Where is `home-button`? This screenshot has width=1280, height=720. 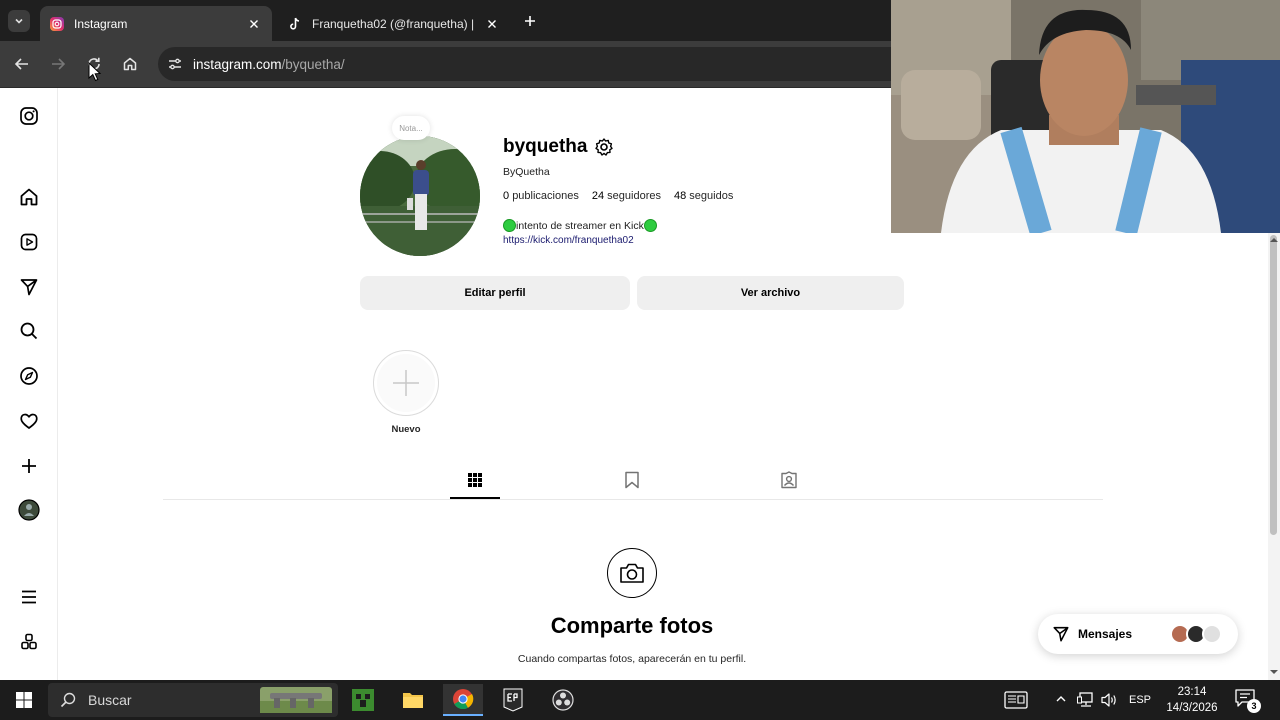 home-button is located at coordinates (130, 64).